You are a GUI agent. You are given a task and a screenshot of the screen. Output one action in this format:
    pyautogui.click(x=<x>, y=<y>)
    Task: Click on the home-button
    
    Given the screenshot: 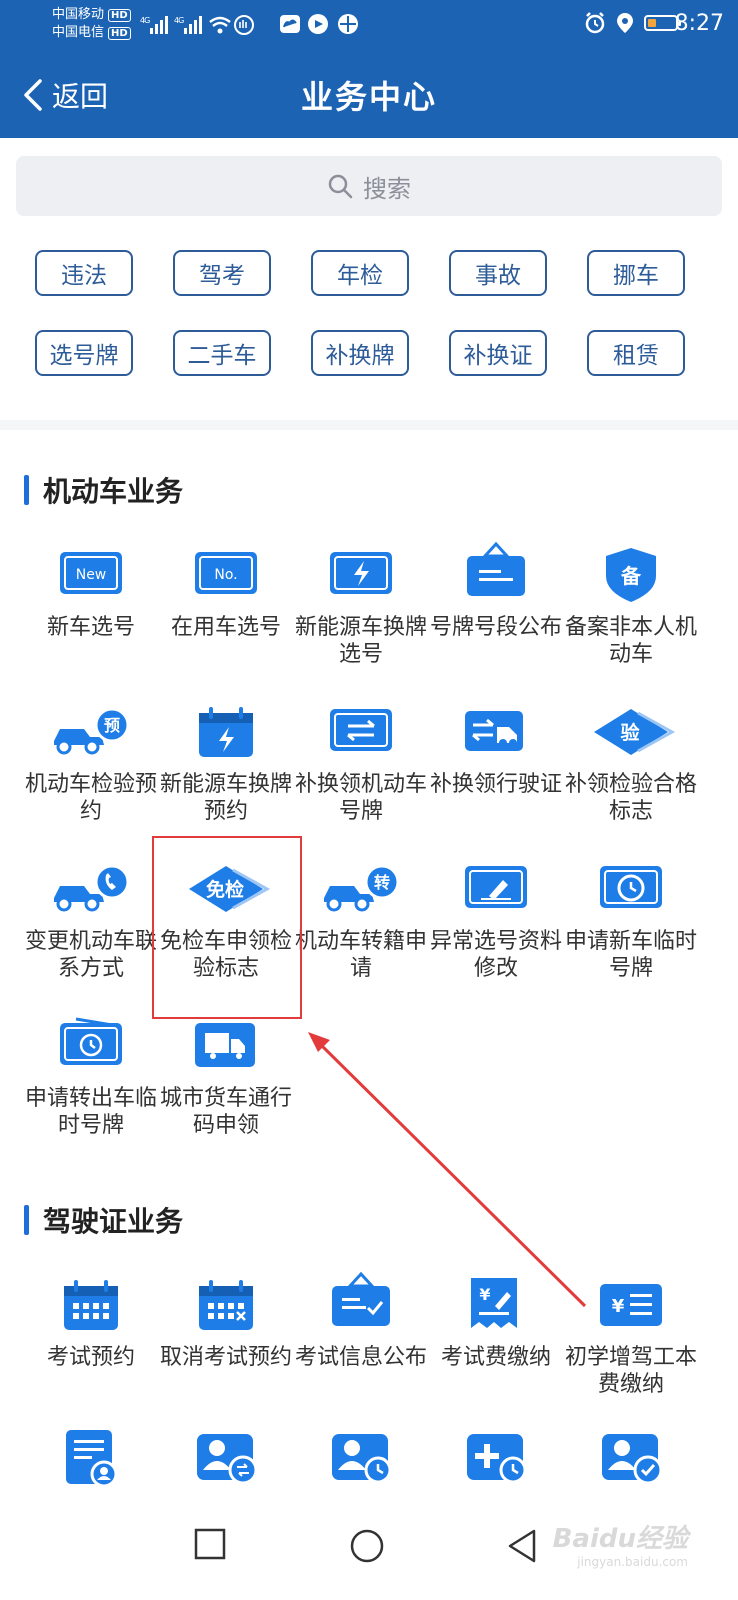 What is the action you would take?
    pyautogui.click(x=367, y=1546)
    